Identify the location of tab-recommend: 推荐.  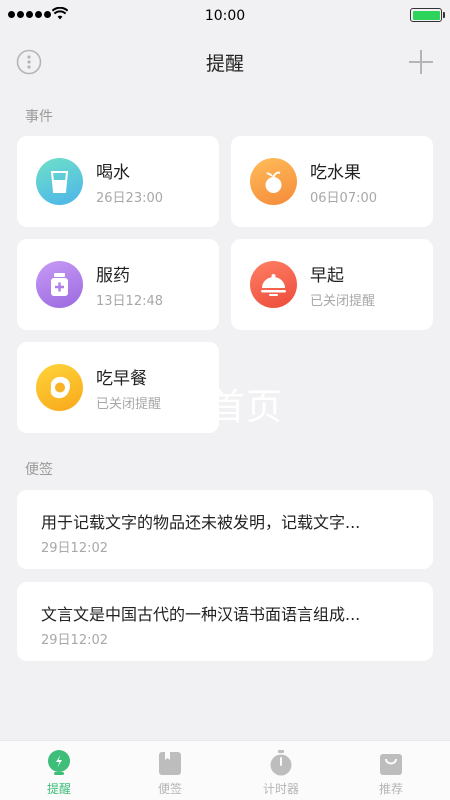
(391, 770).